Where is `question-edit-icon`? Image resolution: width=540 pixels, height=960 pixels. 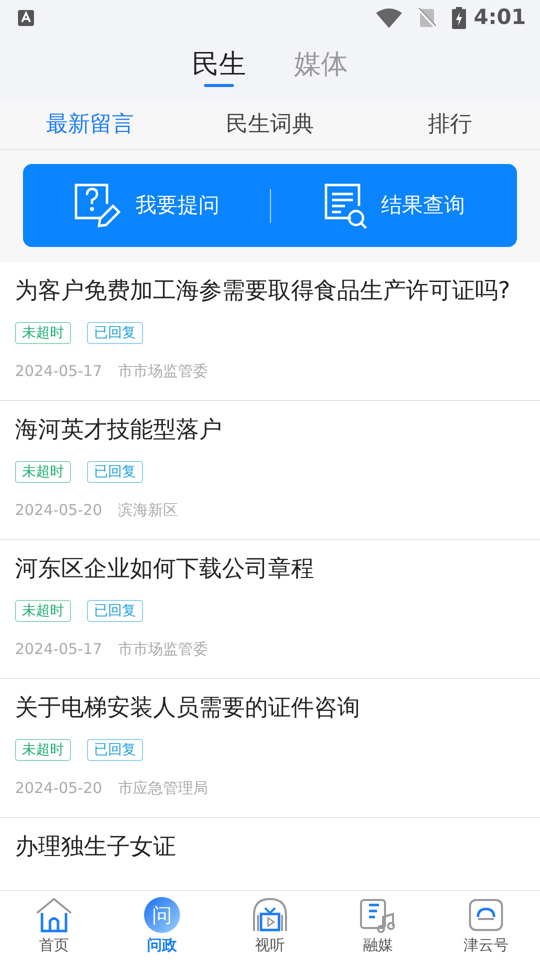
question-edit-icon is located at coordinates (97, 206).